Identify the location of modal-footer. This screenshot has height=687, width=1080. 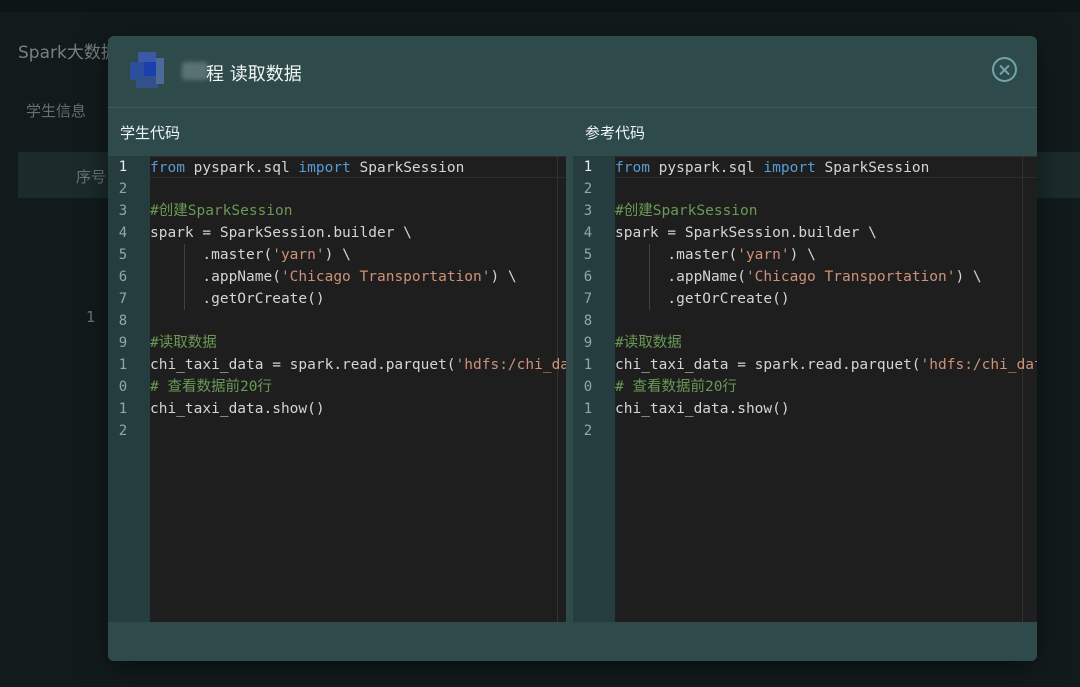
(572, 641).